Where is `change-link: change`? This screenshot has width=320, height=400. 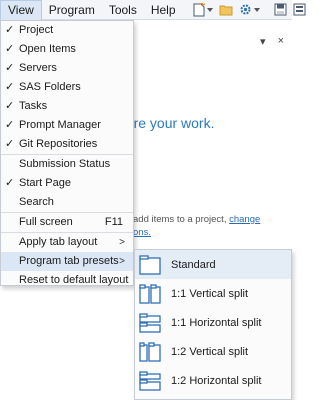 change-link: change is located at coordinates (244, 219).